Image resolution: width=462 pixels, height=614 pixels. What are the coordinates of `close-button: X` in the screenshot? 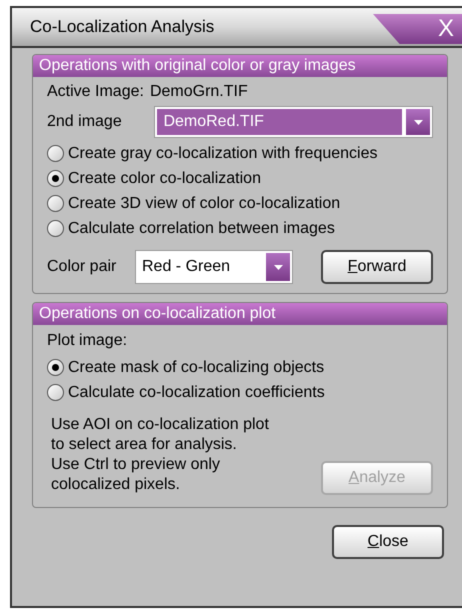 It's located at (446, 29).